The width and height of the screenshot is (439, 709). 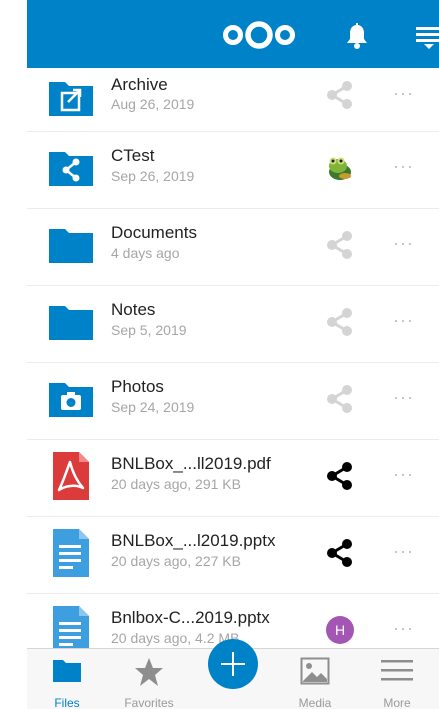 What do you see at coordinates (154, 232) in the screenshot?
I see `file-name: Documents` at bounding box center [154, 232].